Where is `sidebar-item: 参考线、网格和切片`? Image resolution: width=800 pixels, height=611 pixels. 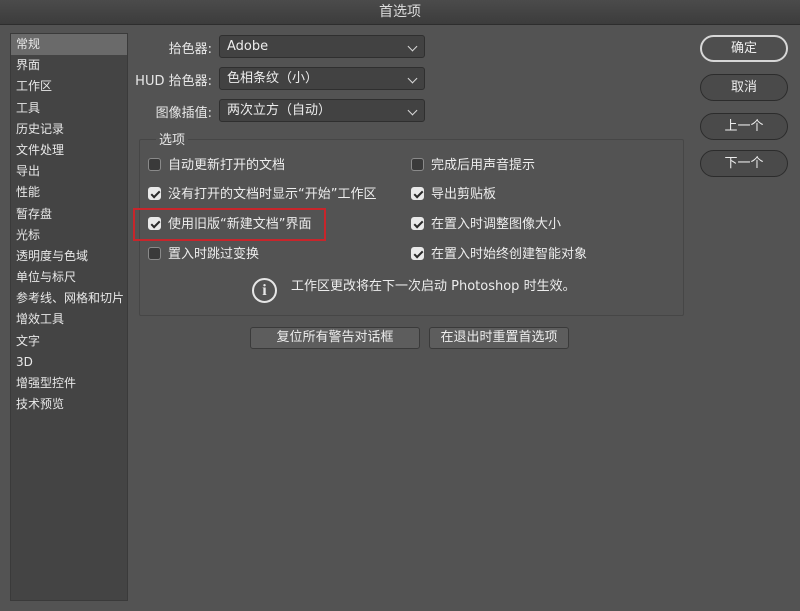
sidebar-item: 参考线、网格和切片 is located at coordinates (69, 298).